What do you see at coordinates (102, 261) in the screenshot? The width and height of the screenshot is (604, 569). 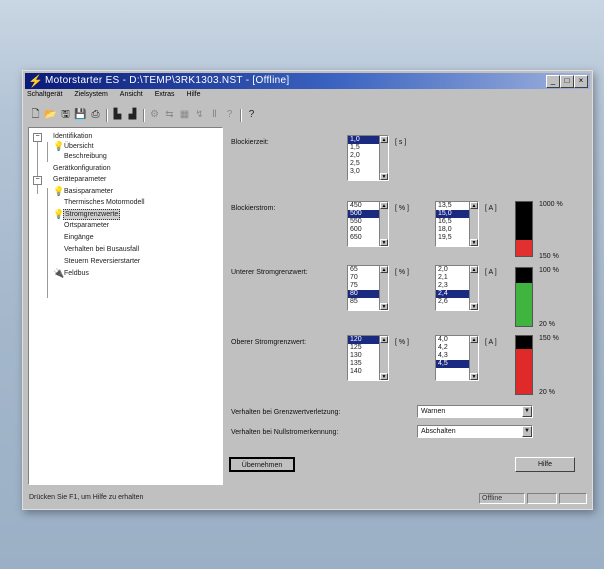 I see `tree-item-steuern-reversierstarter: Steuern Reversierstarter` at bounding box center [102, 261].